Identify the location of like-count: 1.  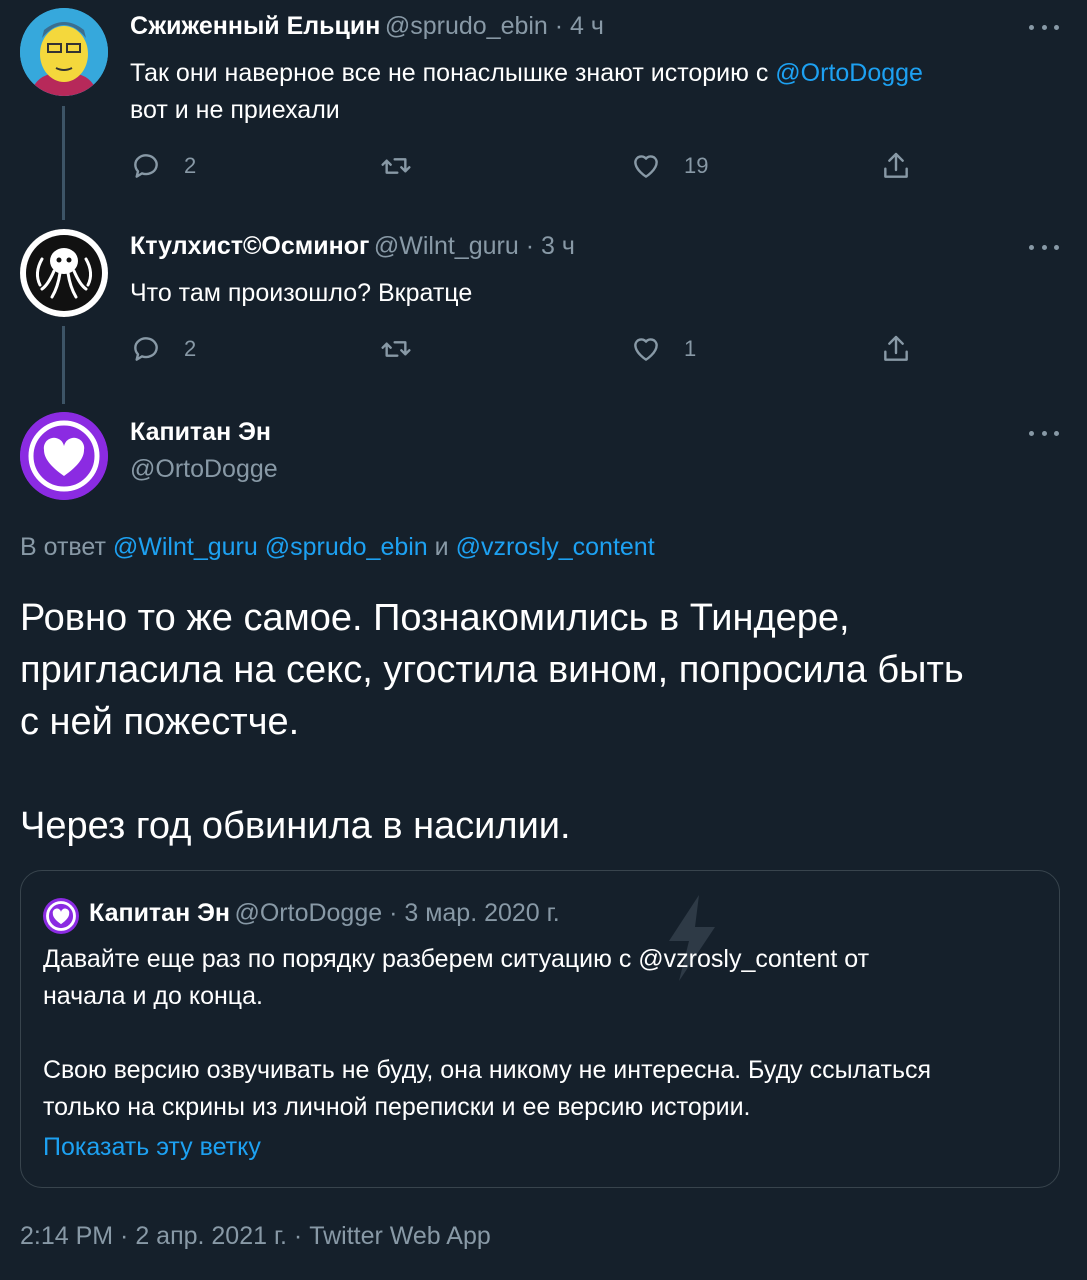
(690, 348).